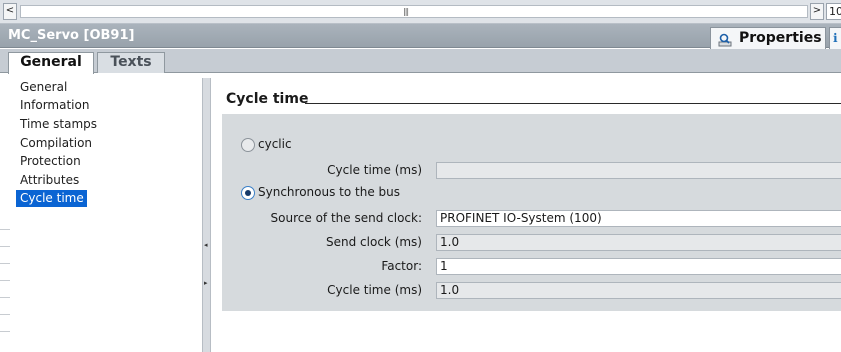 Image resolution: width=841 pixels, height=352 pixels. I want to click on scroll-right-button: >, so click(817, 11).